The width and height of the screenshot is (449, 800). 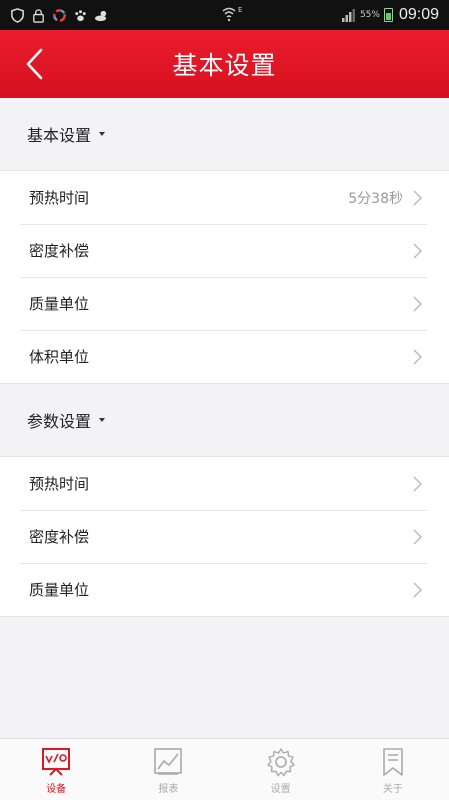 What do you see at coordinates (168, 789) in the screenshot?
I see `tab-label: 报表` at bounding box center [168, 789].